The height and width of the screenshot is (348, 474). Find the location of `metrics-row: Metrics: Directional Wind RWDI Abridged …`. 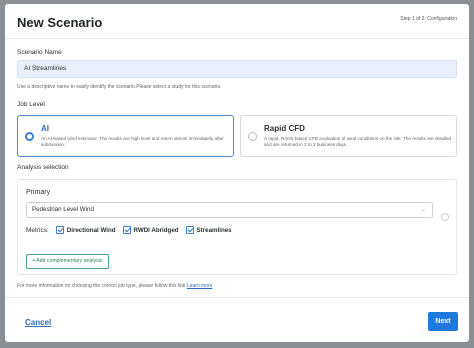

metrics-row: Metrics: Directional Wind RWDI Abridged … is located at coordinates (129, 230).